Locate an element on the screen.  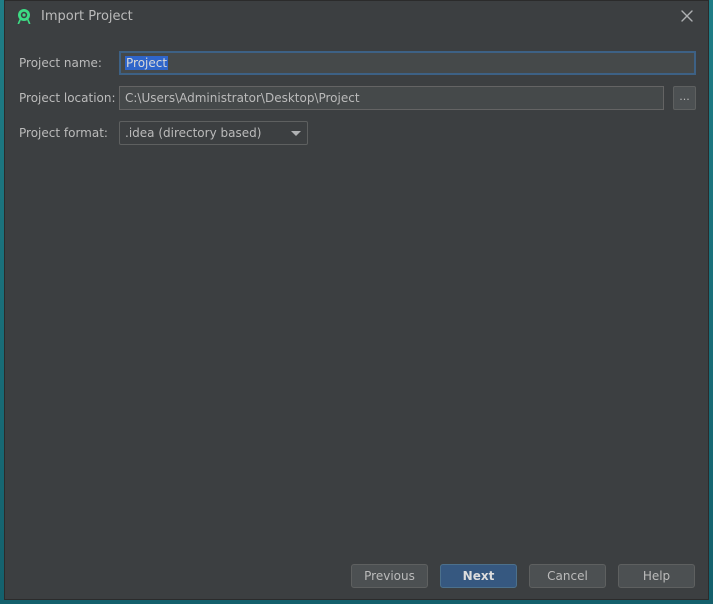
project-name-input: Project is located at coordinates (407, 63).